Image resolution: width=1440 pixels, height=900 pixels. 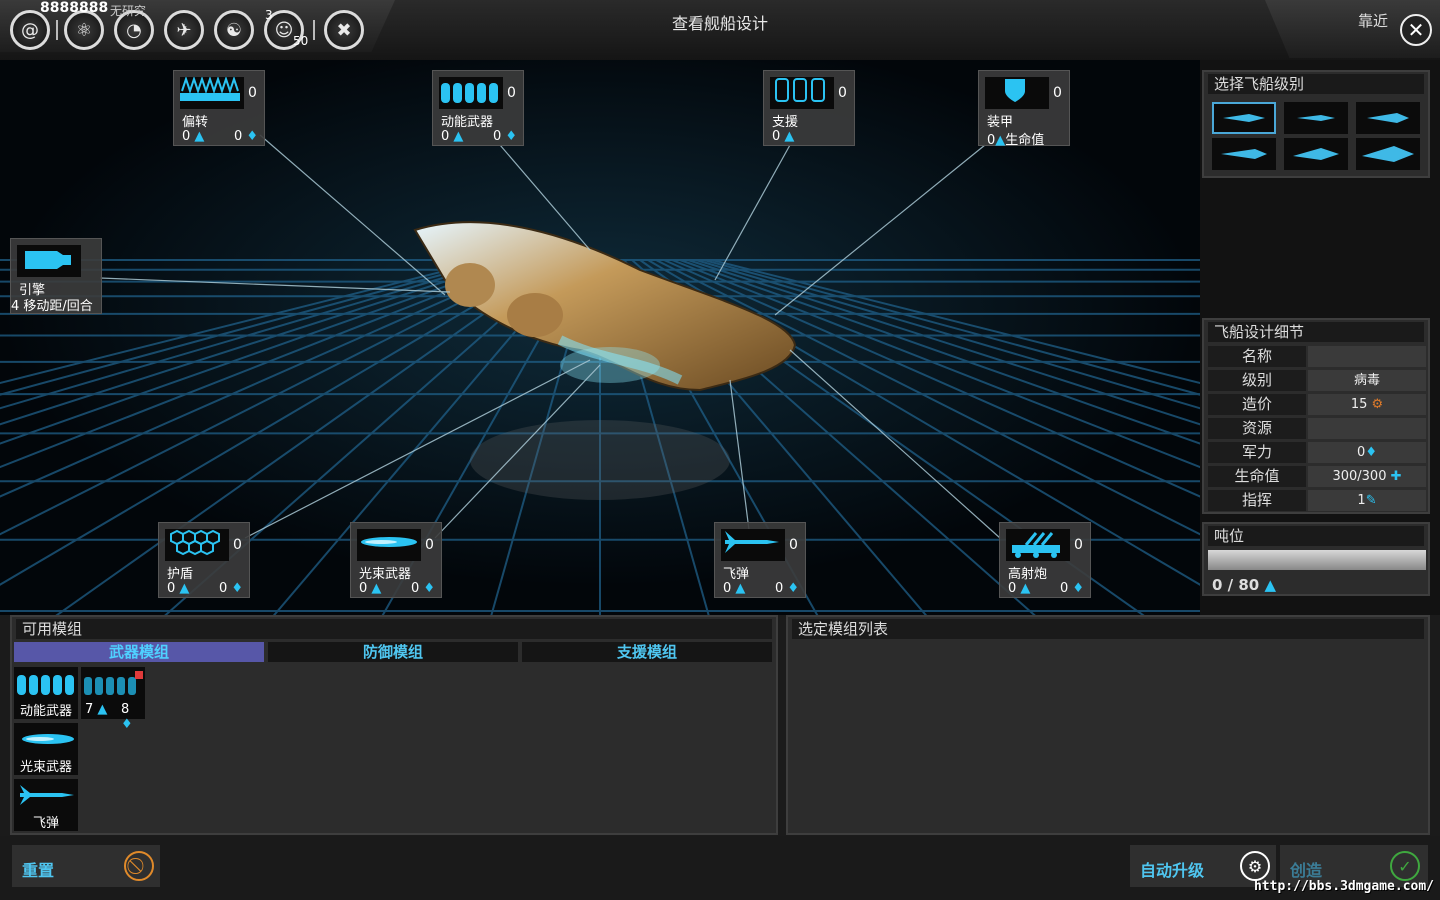 I want to click on detail-row-military: 军力 0♦, so click(x=1317, y=452).